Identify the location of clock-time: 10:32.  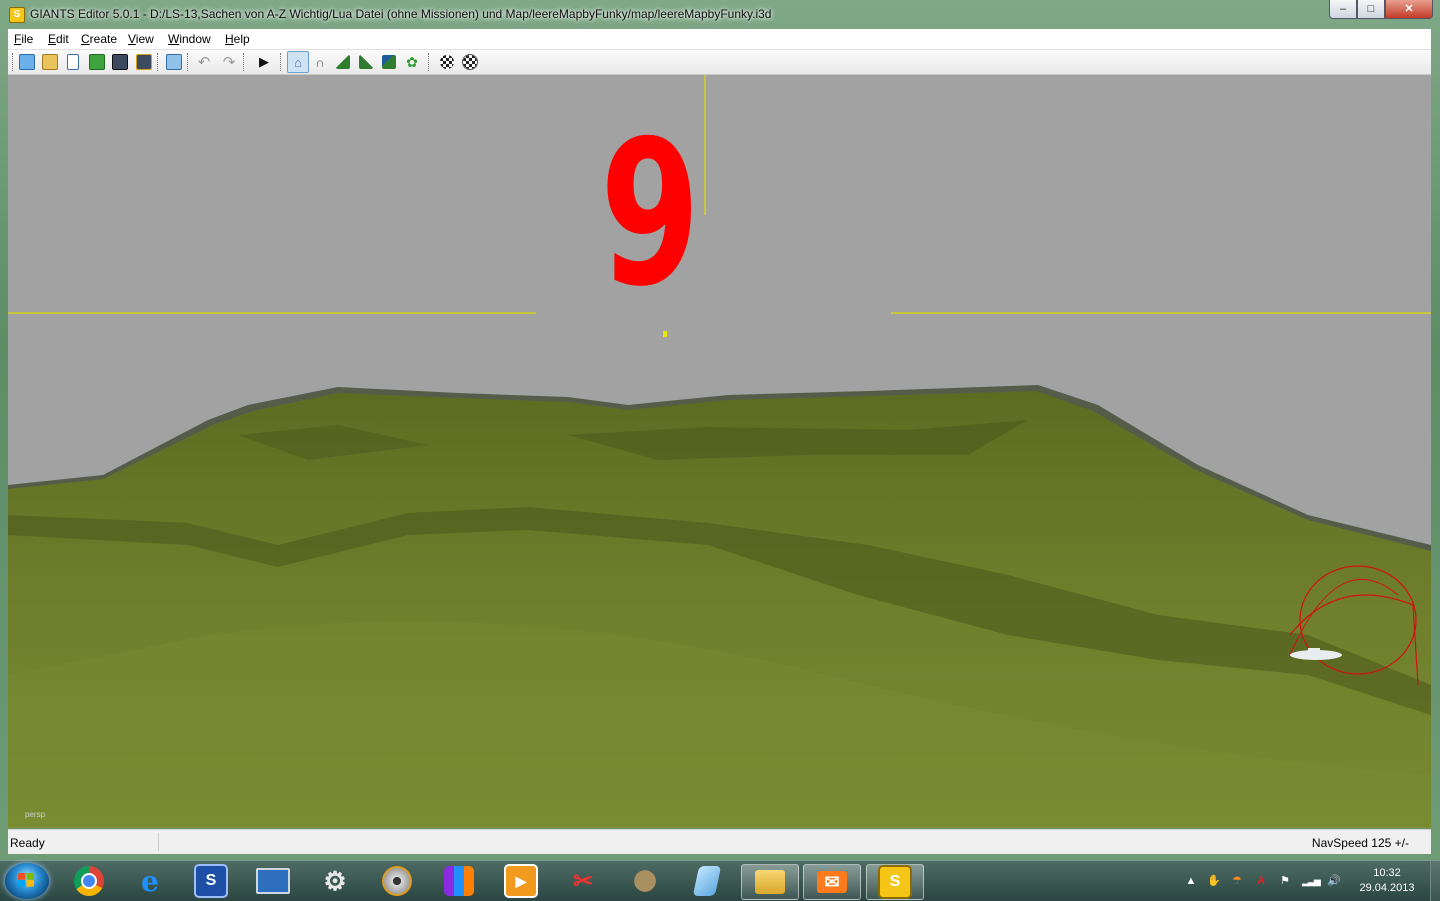
(1387, 873).